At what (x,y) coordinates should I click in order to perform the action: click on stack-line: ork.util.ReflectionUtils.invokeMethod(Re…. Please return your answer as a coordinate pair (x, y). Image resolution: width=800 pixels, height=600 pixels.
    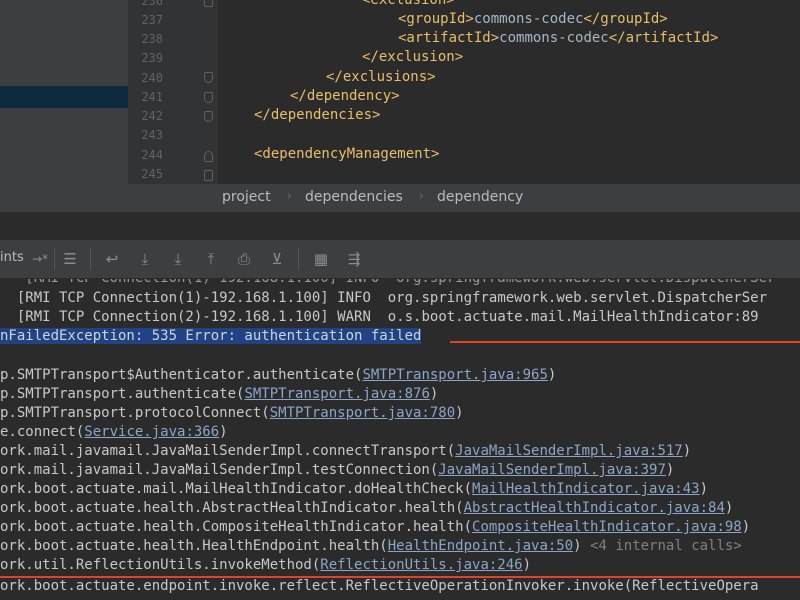
    Looking at the image, I should click on (266, 565).